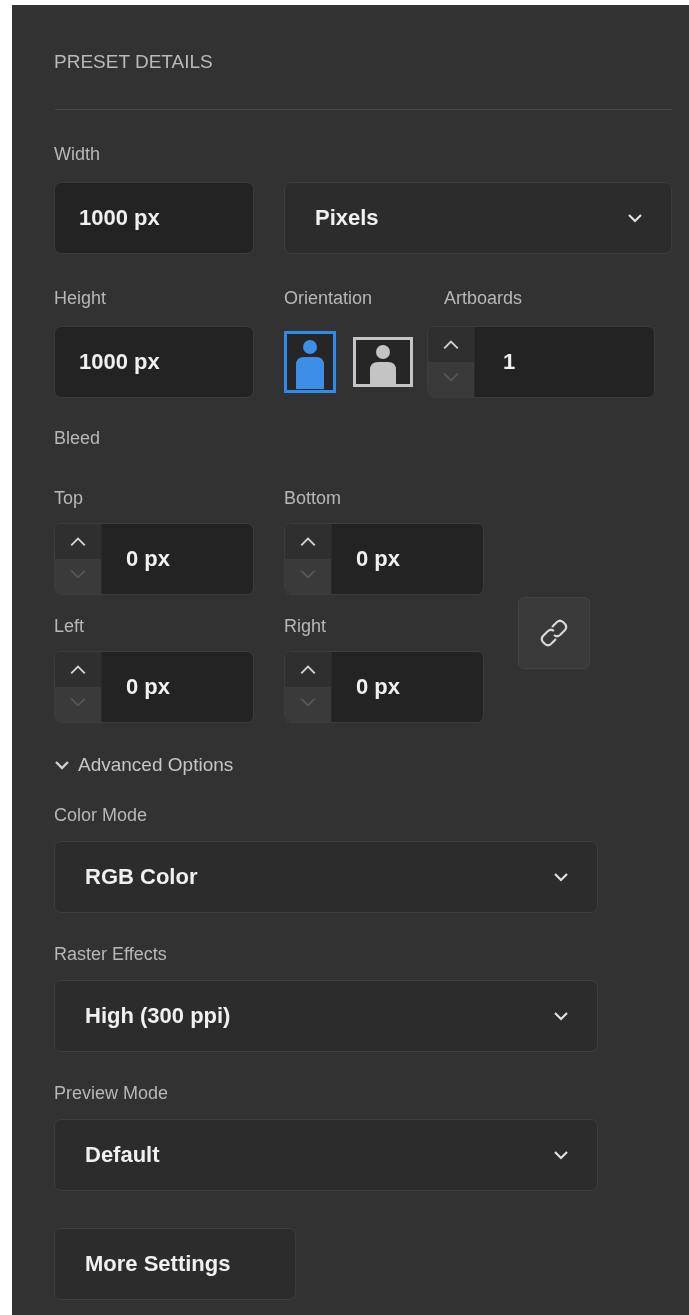  I want to click on link-button, so click(554, 632).